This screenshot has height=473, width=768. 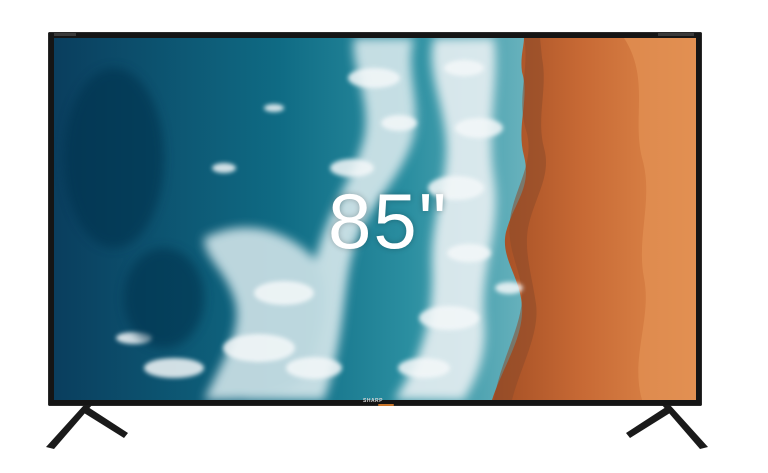 I want to click on screen-size-label: 85", so click(x=388, y=221).